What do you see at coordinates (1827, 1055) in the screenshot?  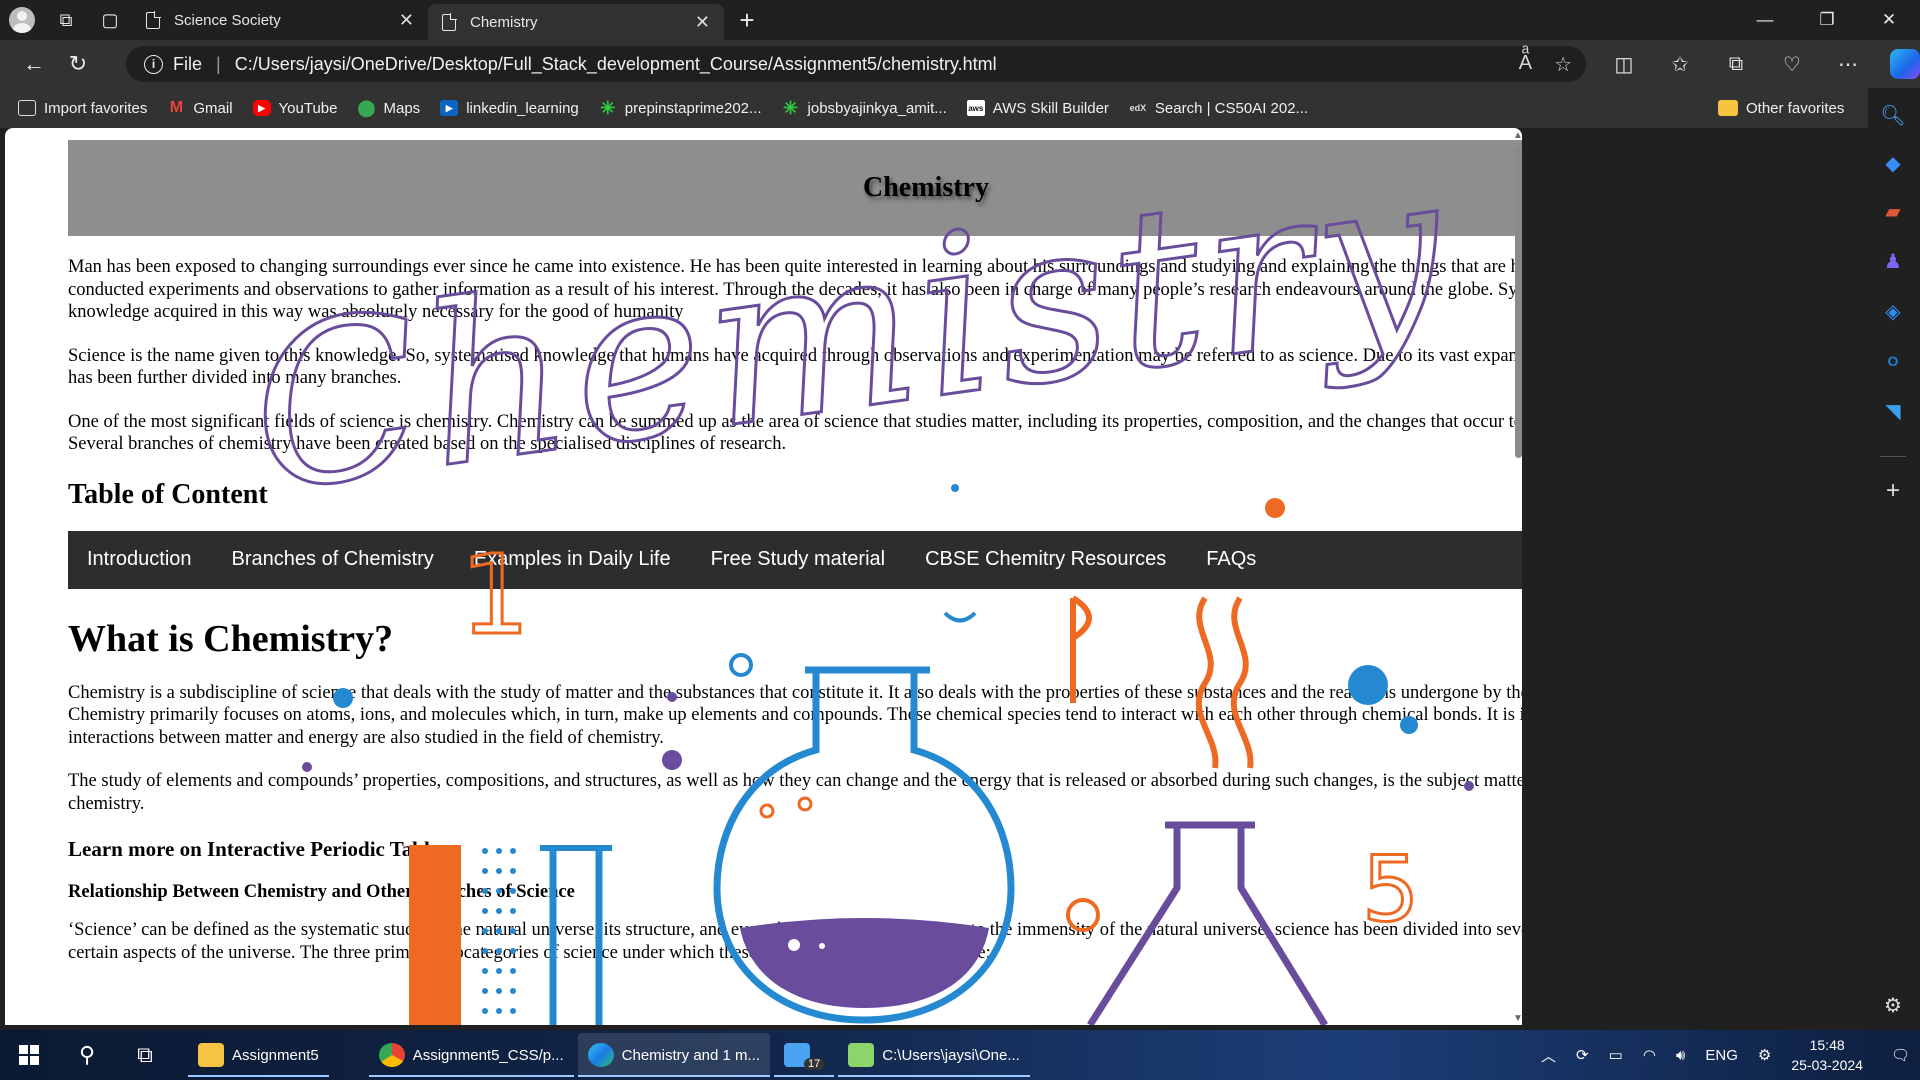 I see `clock: 15:48 25-03-2024` at bounding box center [1827, 1055].